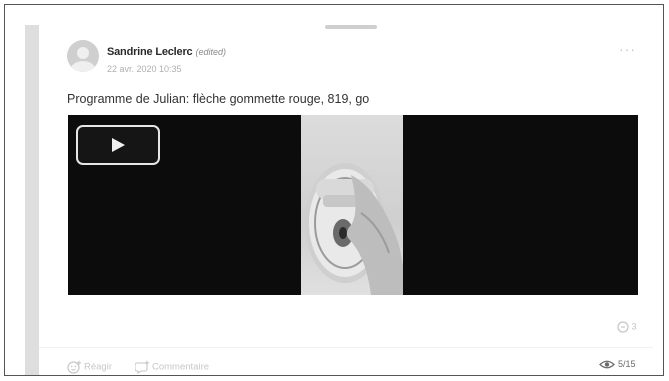 The height and width of the screenshot is (381, 669). I want to click on eye-icon, so click(607, 364).